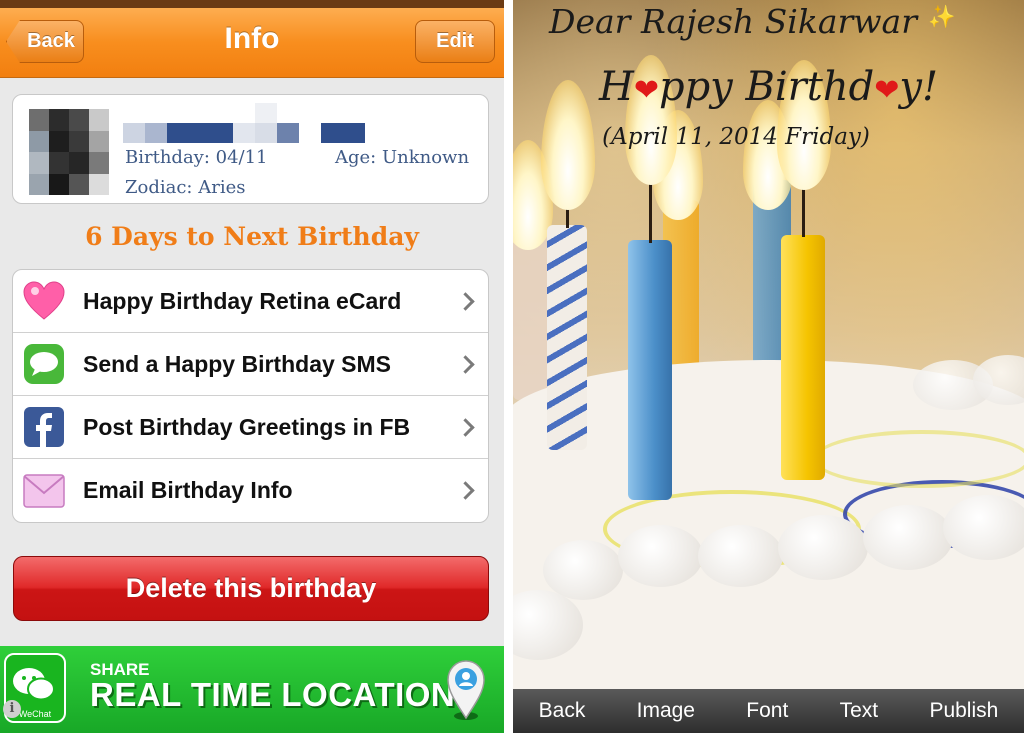 This screenshot has height=733, width=1024. I want to click on panel-divider, so click(508, 366).